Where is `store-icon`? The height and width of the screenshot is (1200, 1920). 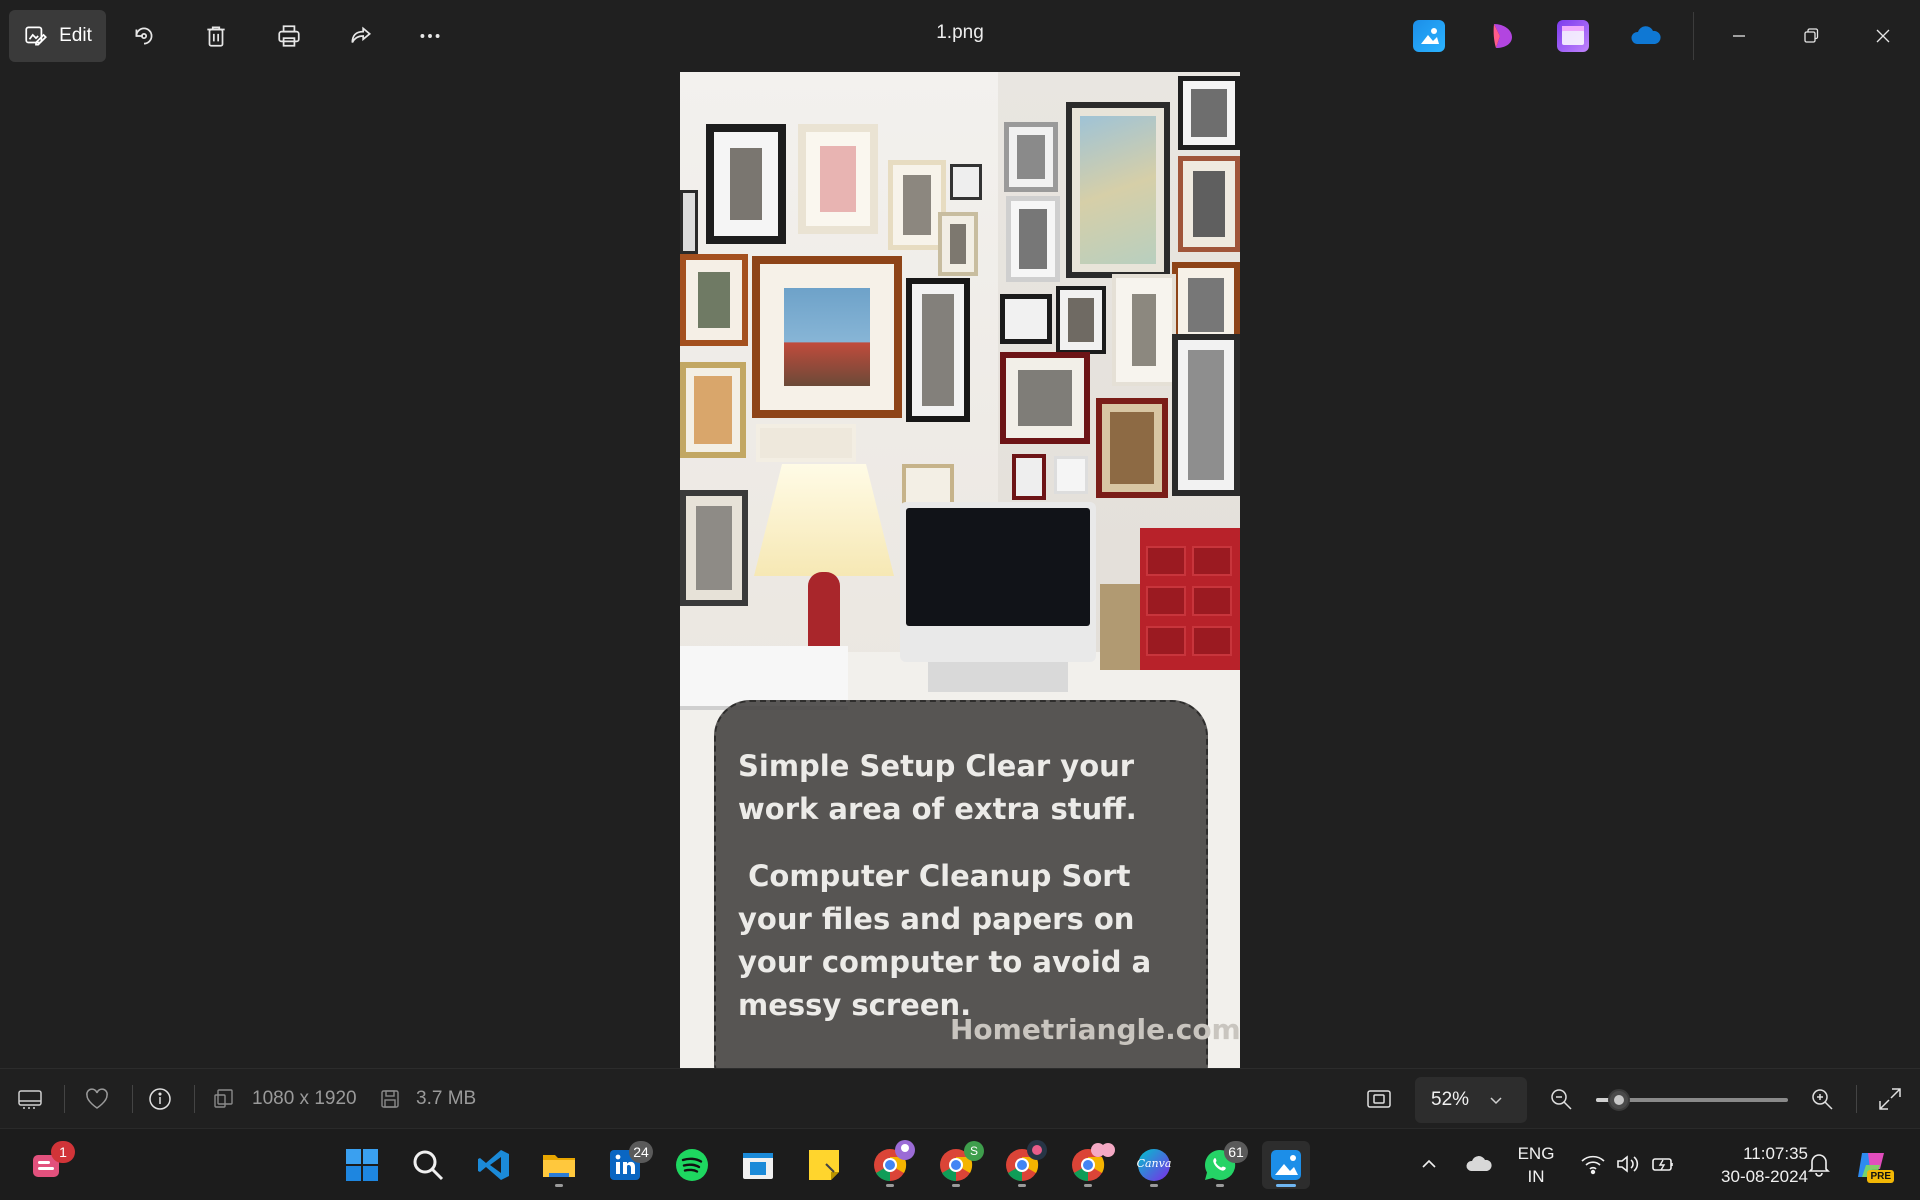 store-icon is located at coordinates (758, 1166).